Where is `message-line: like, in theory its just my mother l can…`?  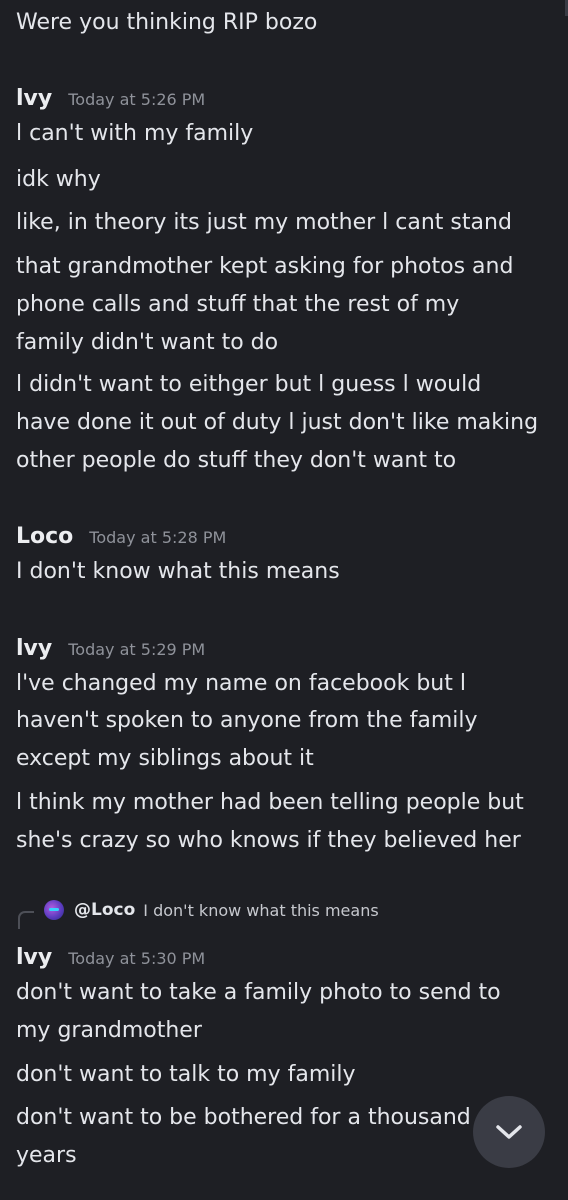 message-line: like, in theory its just my mother l can… is located at coordinates (264, 222).